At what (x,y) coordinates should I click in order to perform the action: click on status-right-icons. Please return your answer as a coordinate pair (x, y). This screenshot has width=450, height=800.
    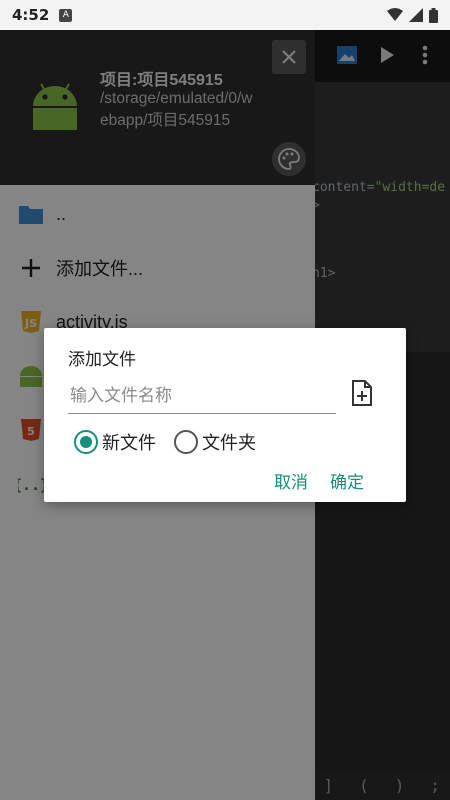
    Looking at the image, I should click on (412, 15).